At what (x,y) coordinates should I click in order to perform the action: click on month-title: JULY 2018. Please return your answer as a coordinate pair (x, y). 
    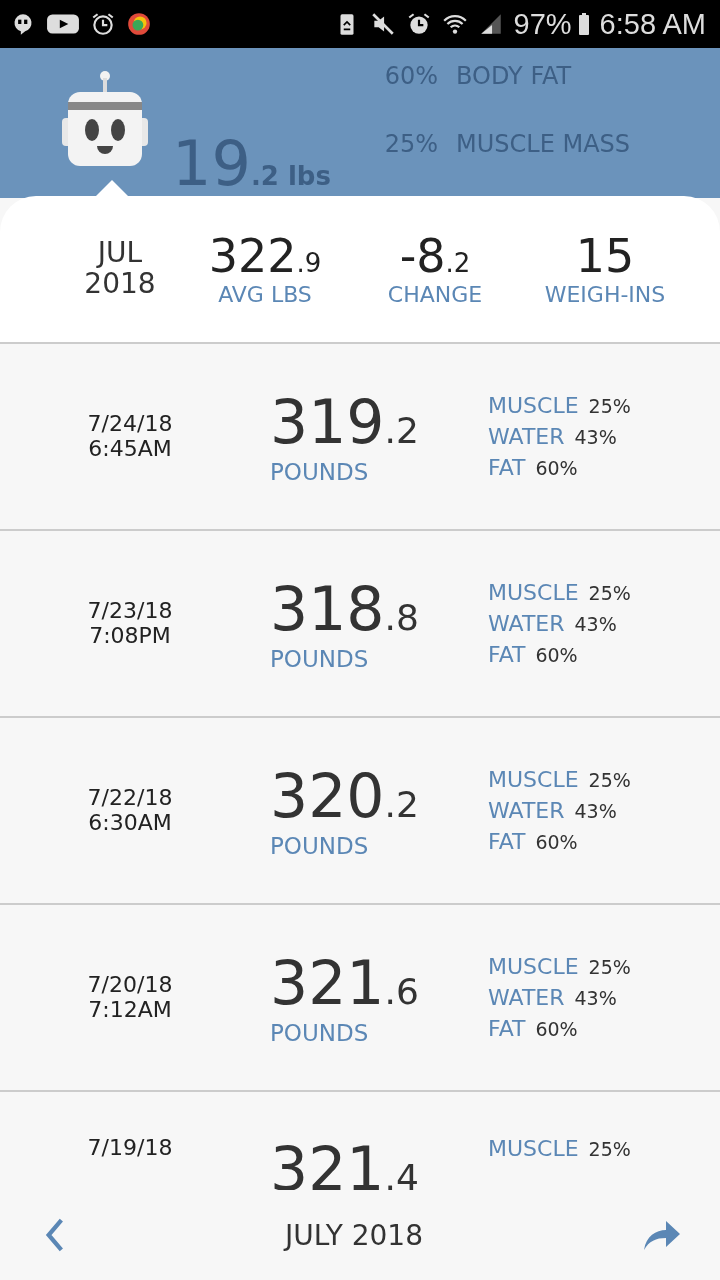
    Looking at the image, I should click on (354, 1235).